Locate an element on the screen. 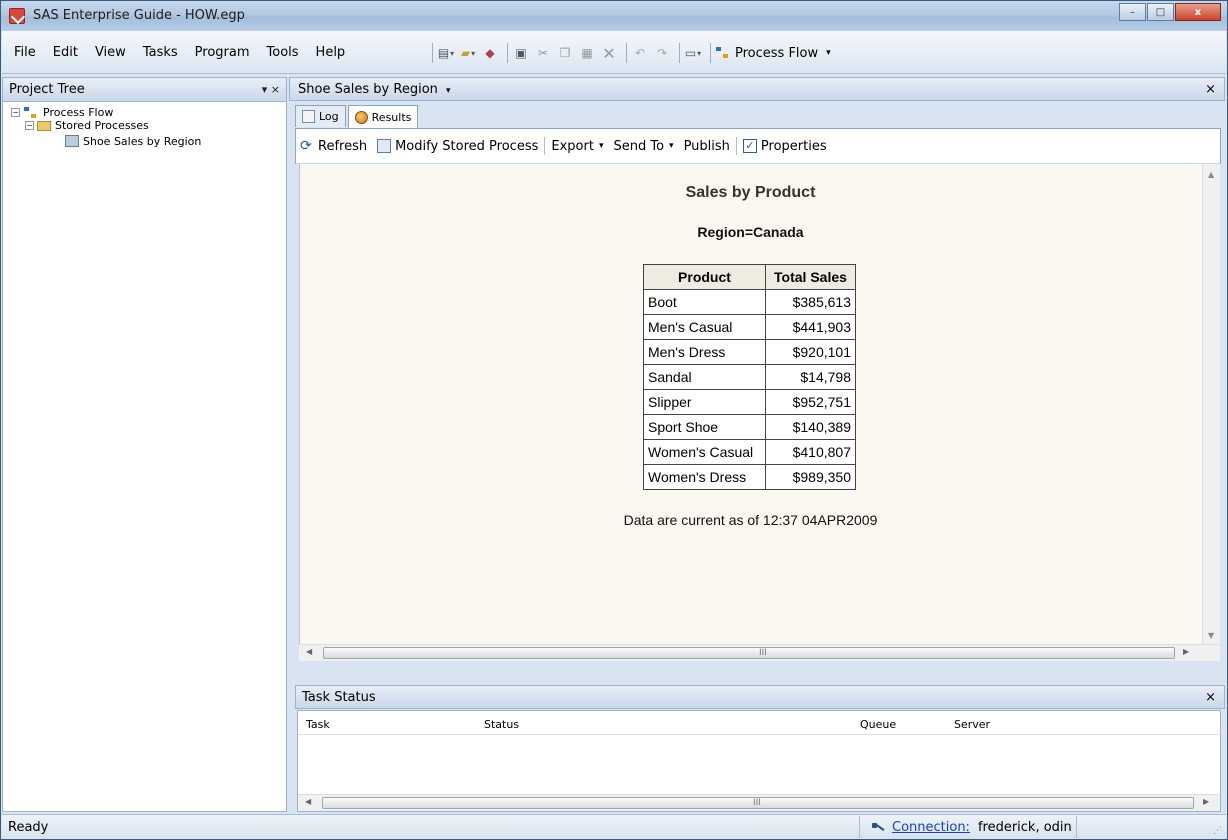 The width and height of the screenshot is (1228, 840). export-dropdown: Export ▾ is located at coordinates (577, 146).